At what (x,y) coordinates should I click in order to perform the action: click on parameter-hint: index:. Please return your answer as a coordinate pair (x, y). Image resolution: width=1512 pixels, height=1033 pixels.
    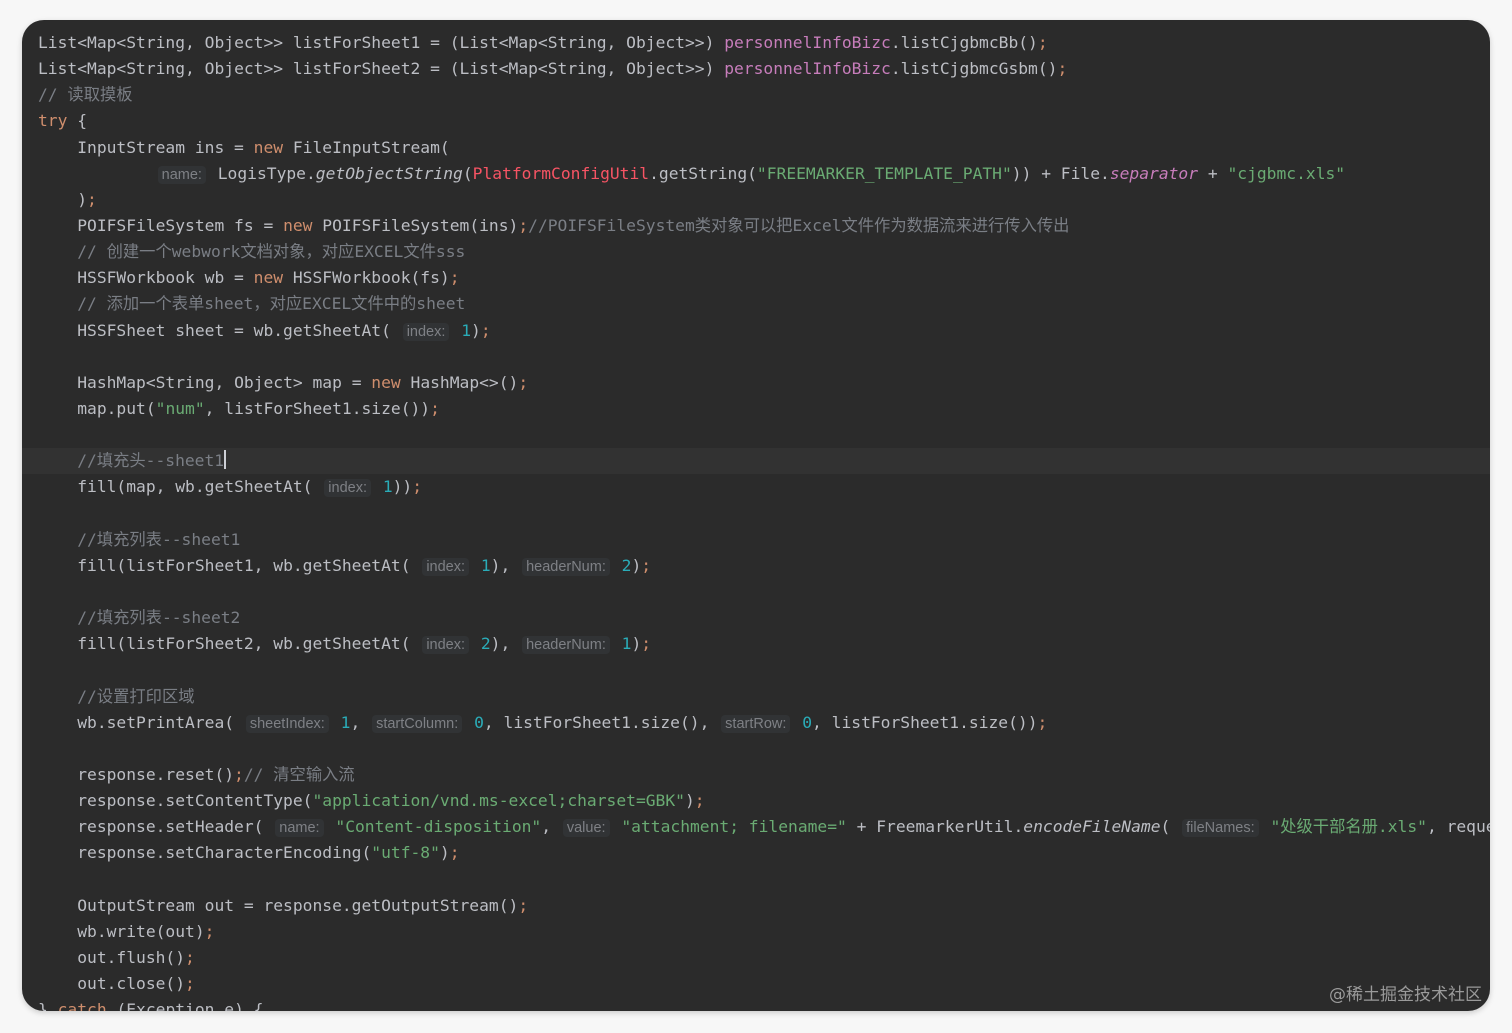
    Looking at the image, I should click on (446, 645).